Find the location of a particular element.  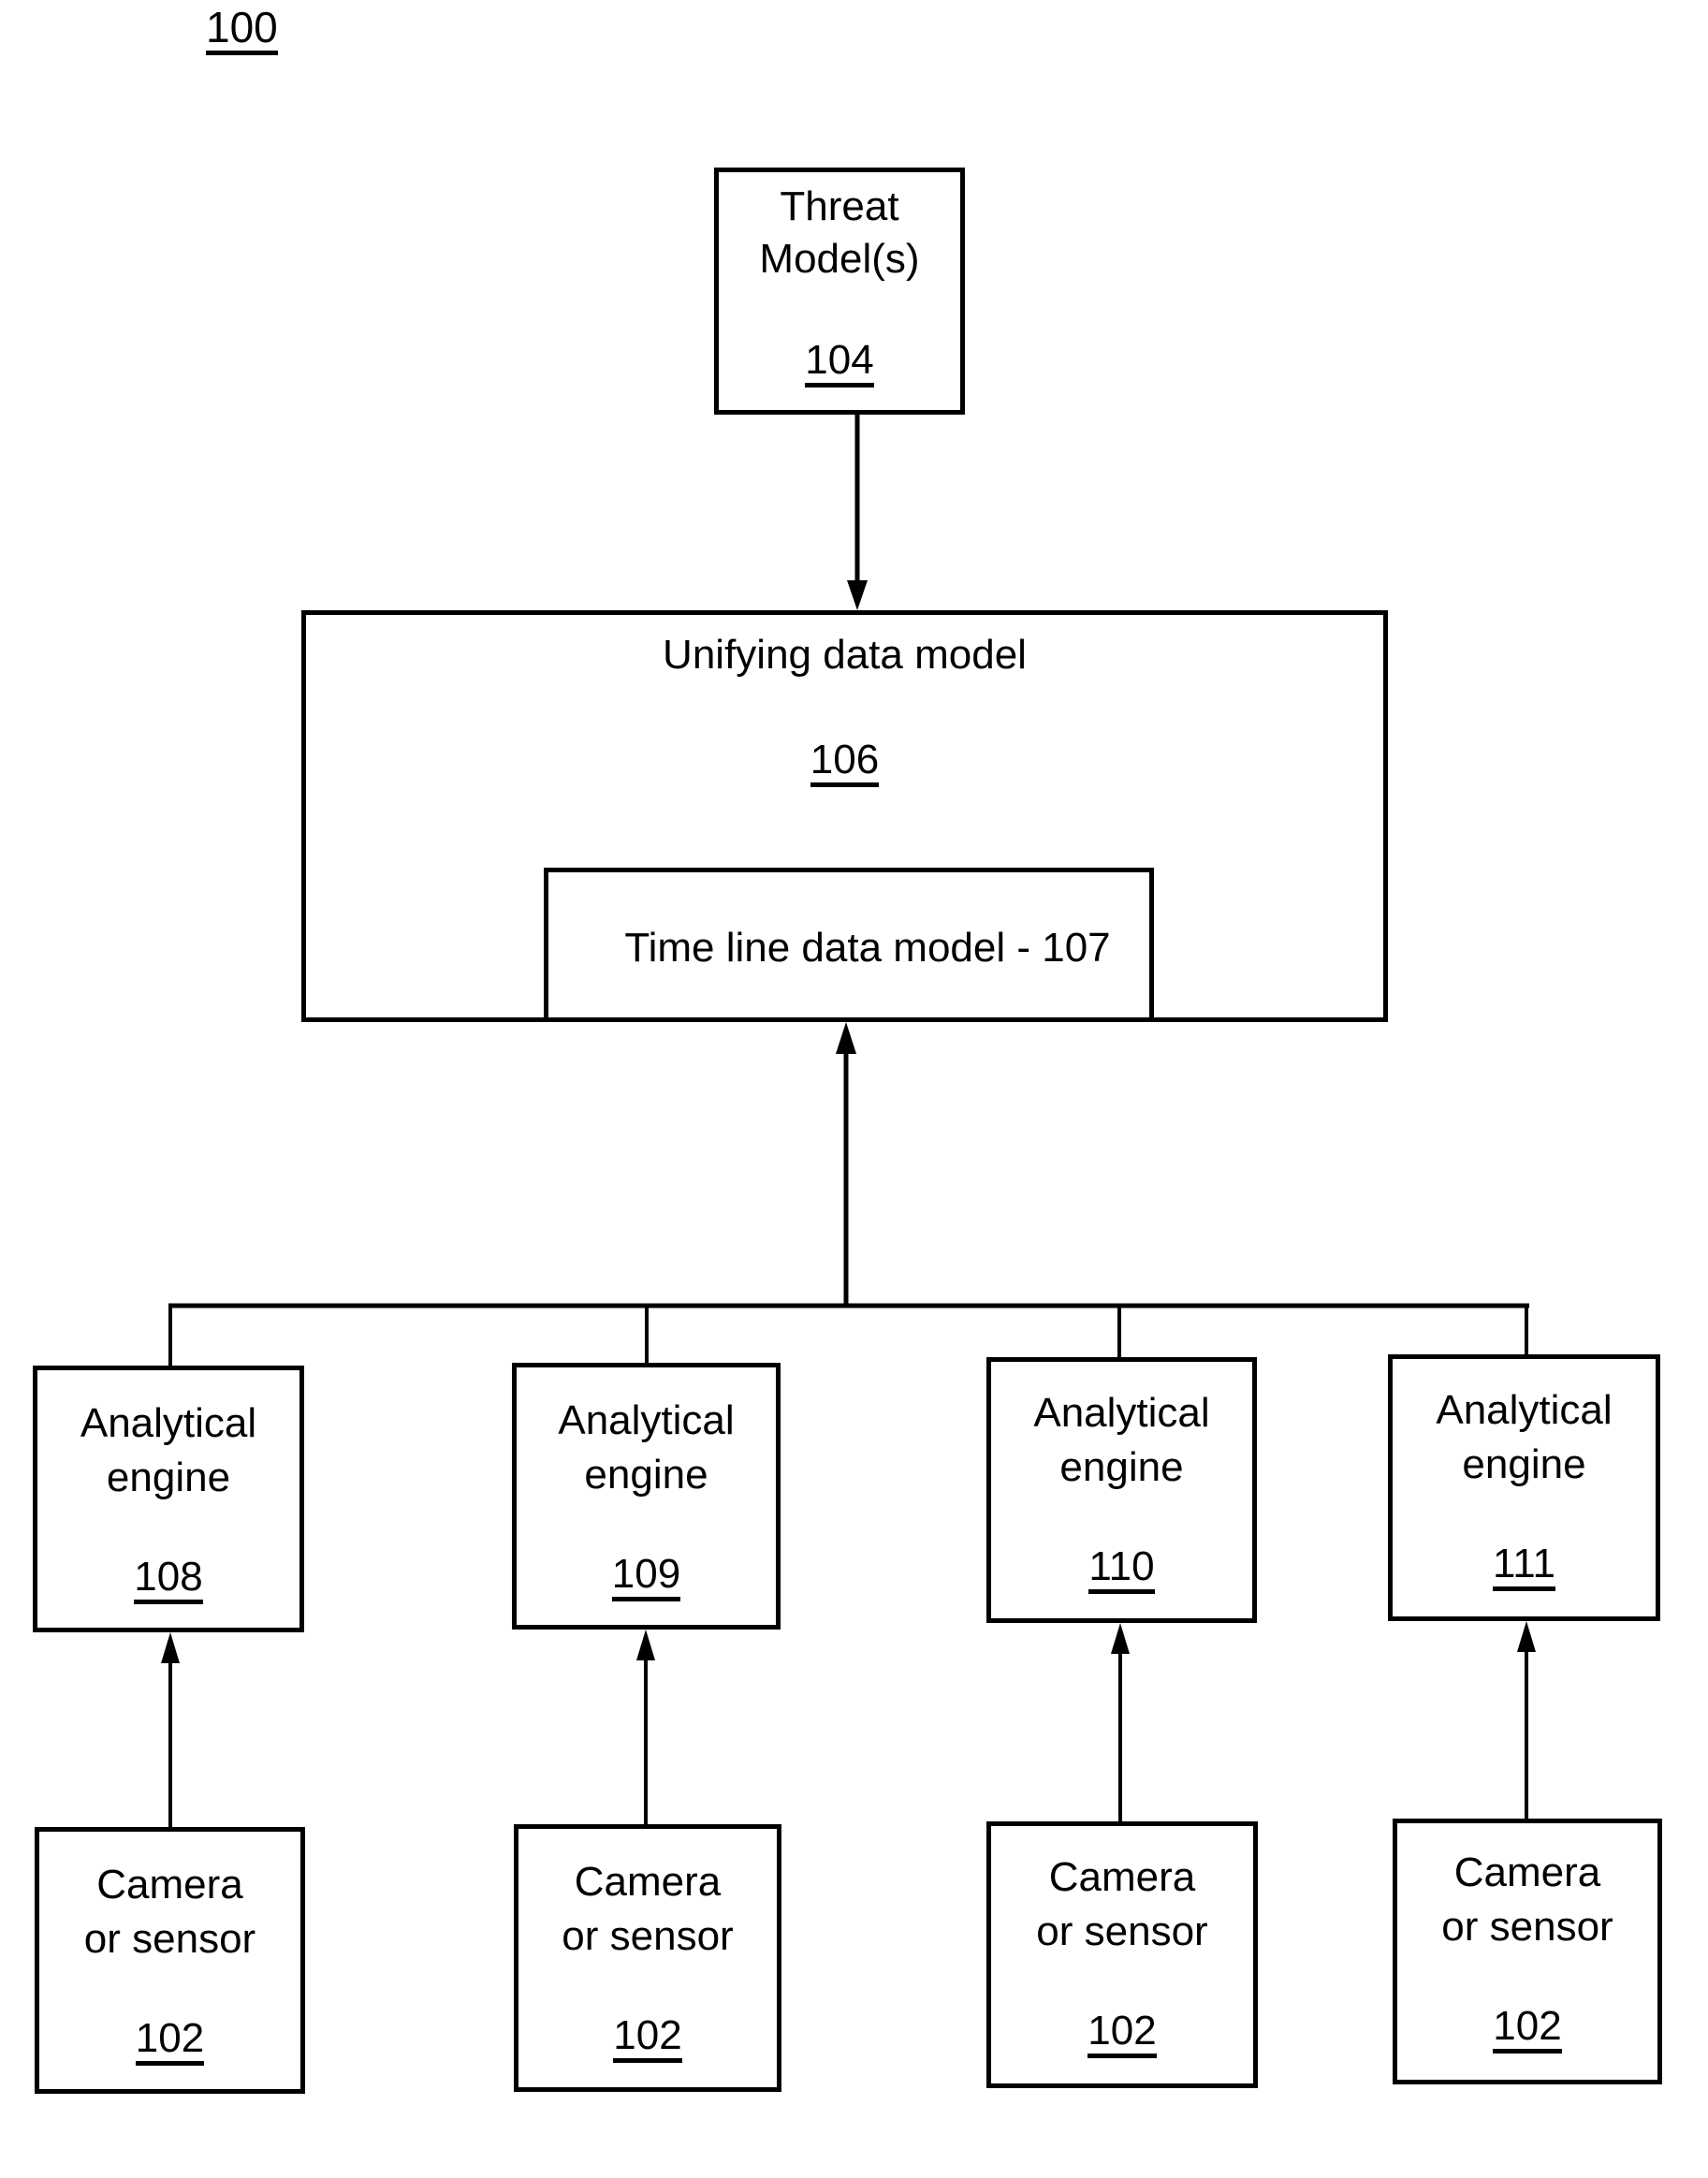

engine-ref: 108 is located at coordinates (168, 1579).